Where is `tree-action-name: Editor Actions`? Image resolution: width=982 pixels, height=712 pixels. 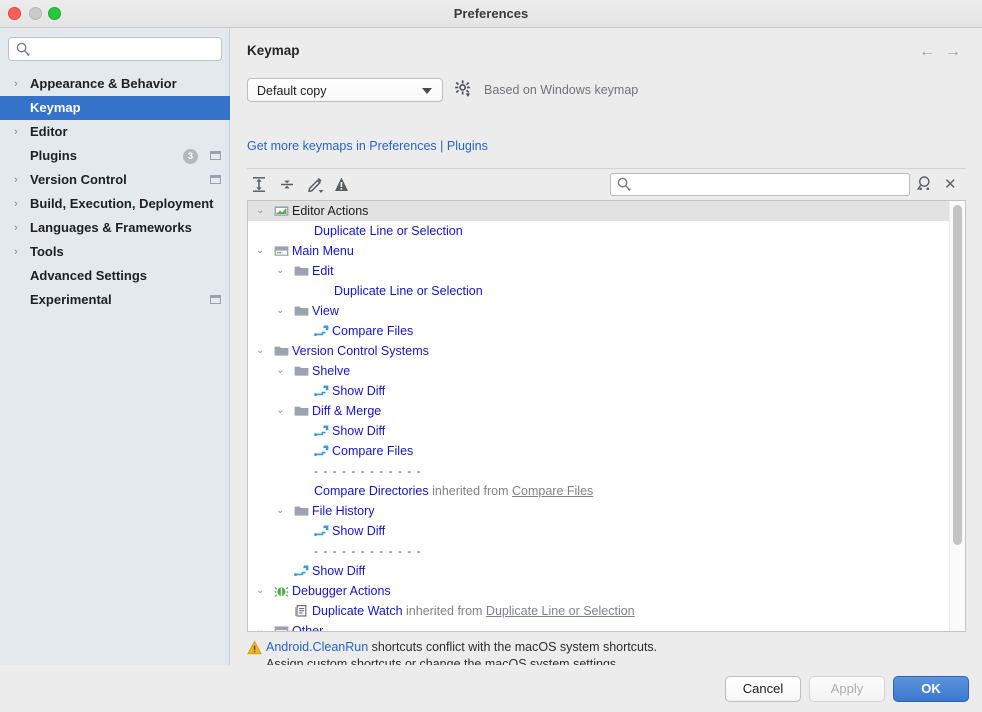 tree-action-name: Editor Actions is located at coordinates (330, 211).